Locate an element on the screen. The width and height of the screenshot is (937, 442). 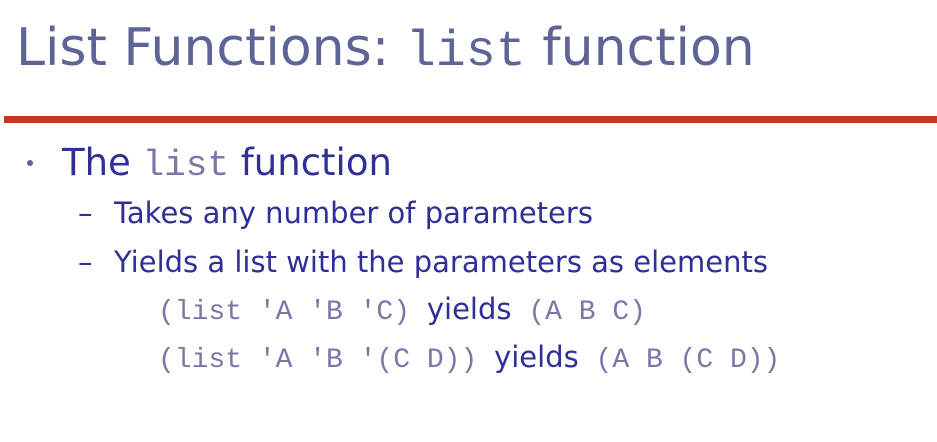
title-code: list is located at coordinates (465, 52).